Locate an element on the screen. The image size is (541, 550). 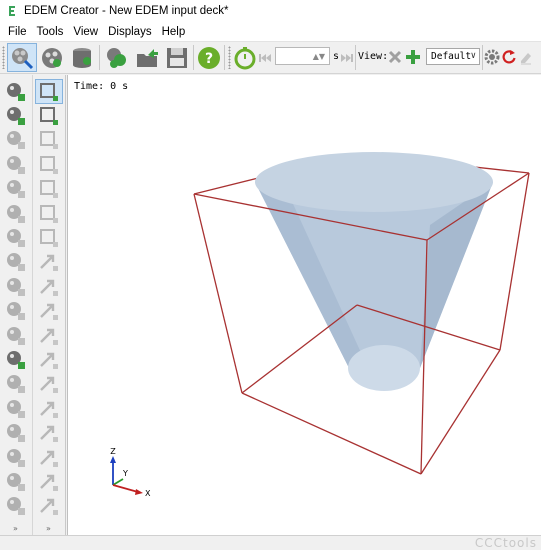
transform-box-button is located at coordinates (49, 237).